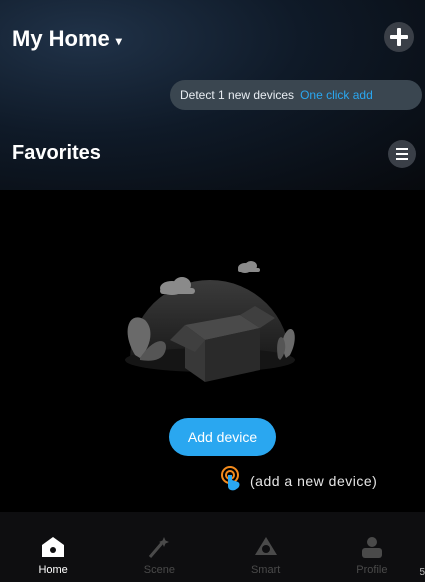 The image size is (425, 582). What do you see at coordinates (265, 570) in the screenshot?
I see `tab-smart-label: Smart` at bounding box center [265, 570].